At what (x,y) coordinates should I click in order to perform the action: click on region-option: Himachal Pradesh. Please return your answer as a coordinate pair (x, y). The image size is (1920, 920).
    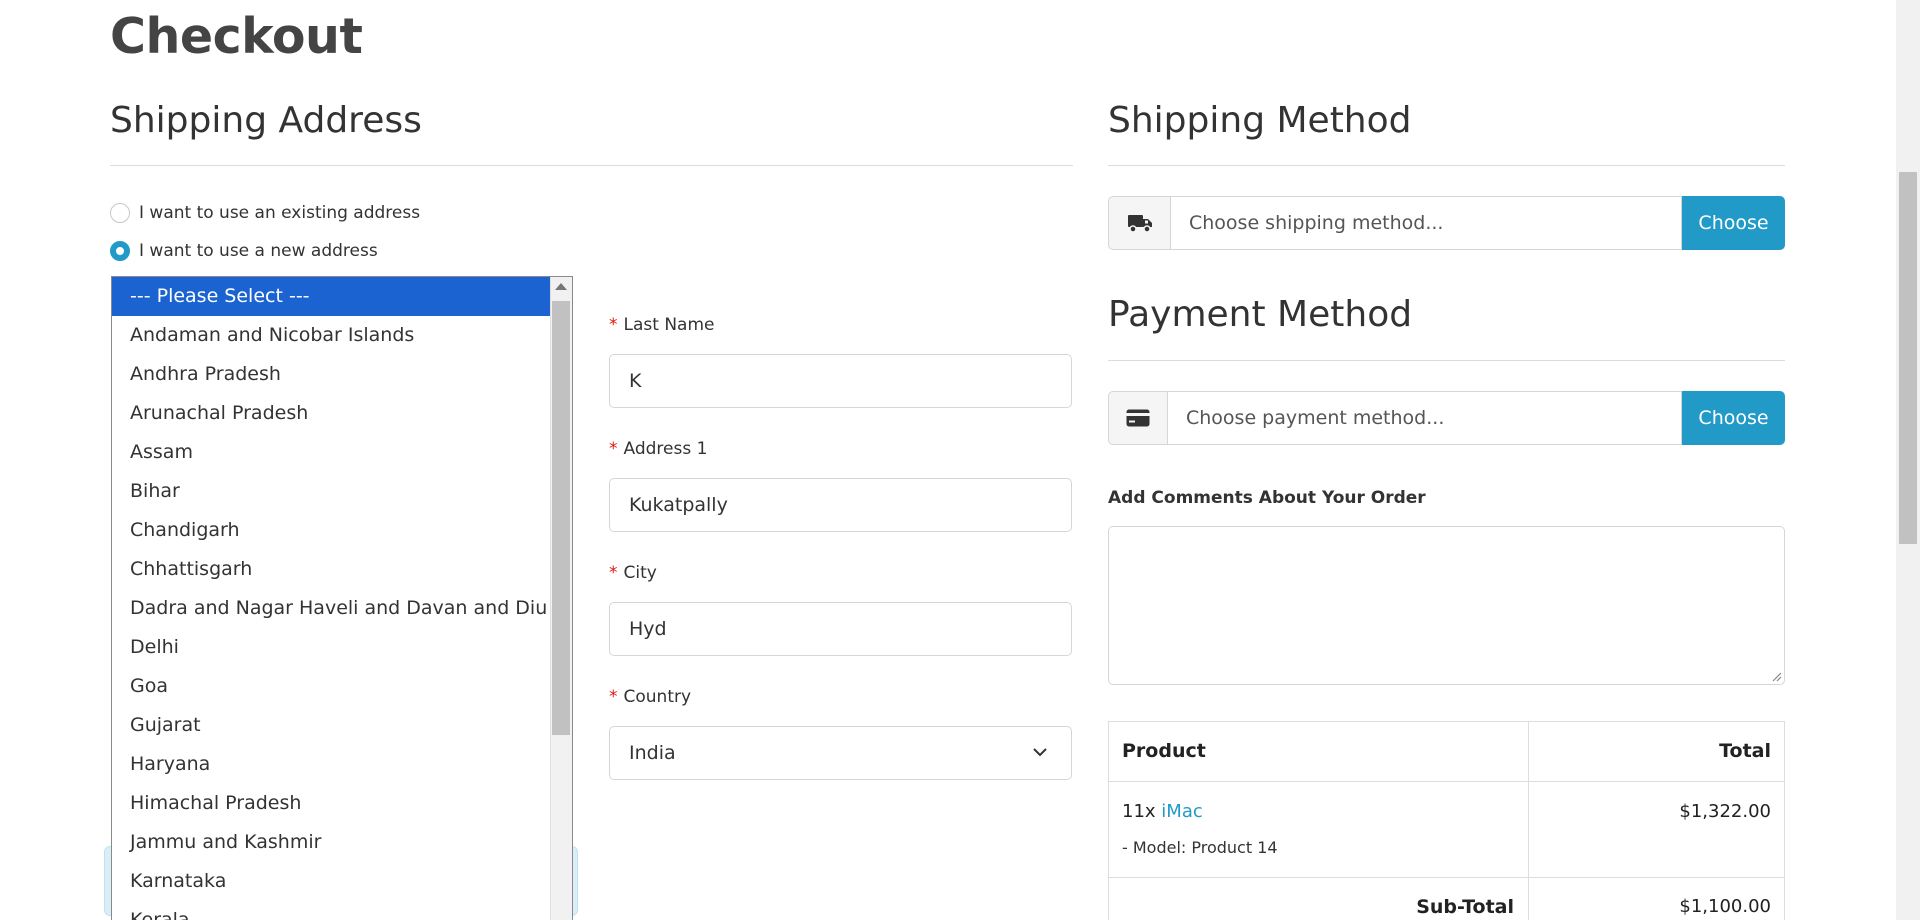
    Looking at the image, I should click on (342, 803).